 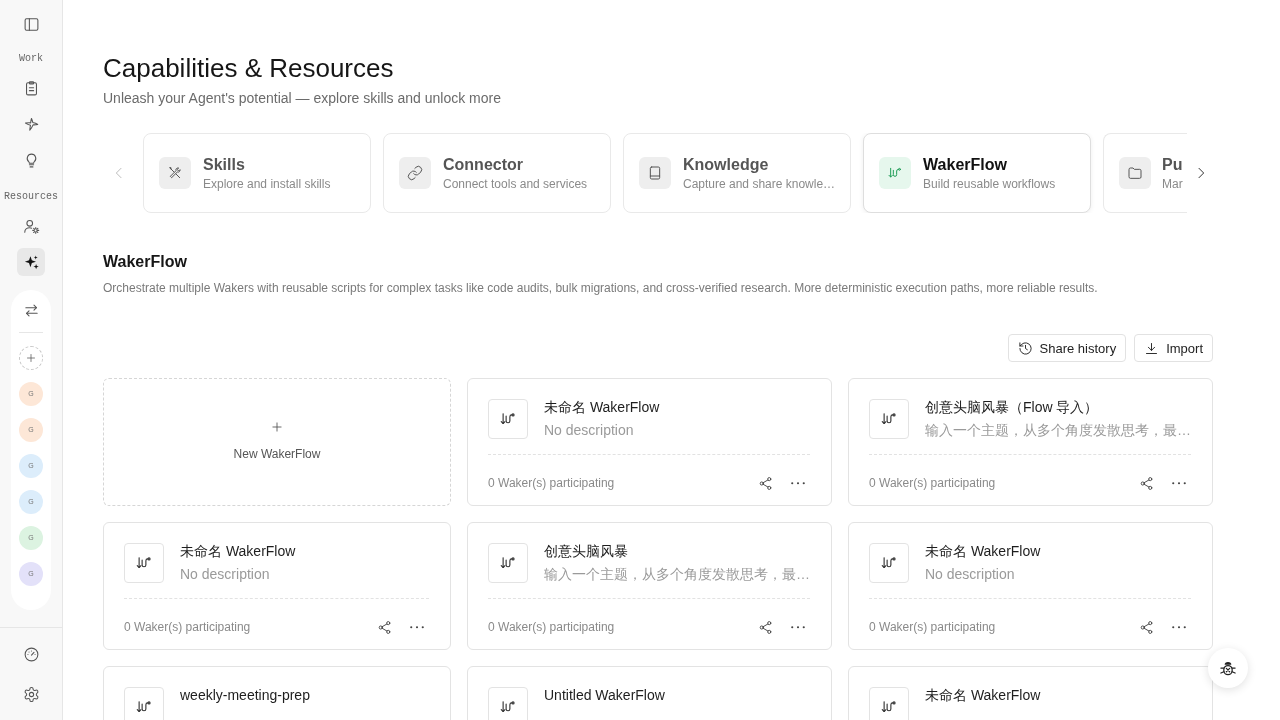 What do you see at coordinates (302, 98) in the screenshot?
I see `page-subtitle: Unleash your Agent's potential — explore skills and unlock more` at bounding box center [302, 98].